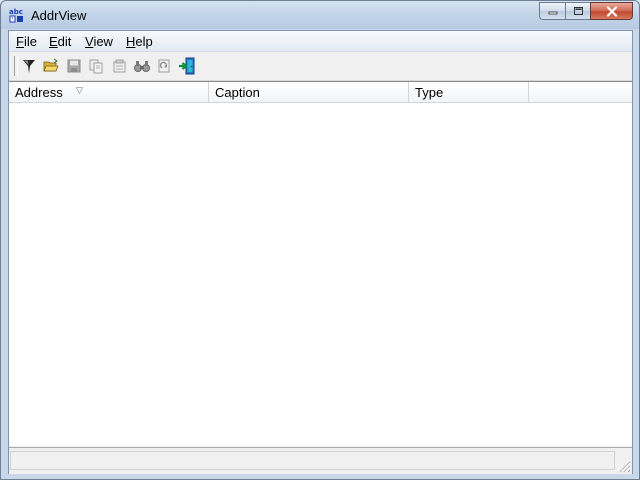 The height and width of the screenshot is (480, 640). Describe the element at coordinates (64, 41) in the screenshot. I see `menu-edit-label: dit` at that location.